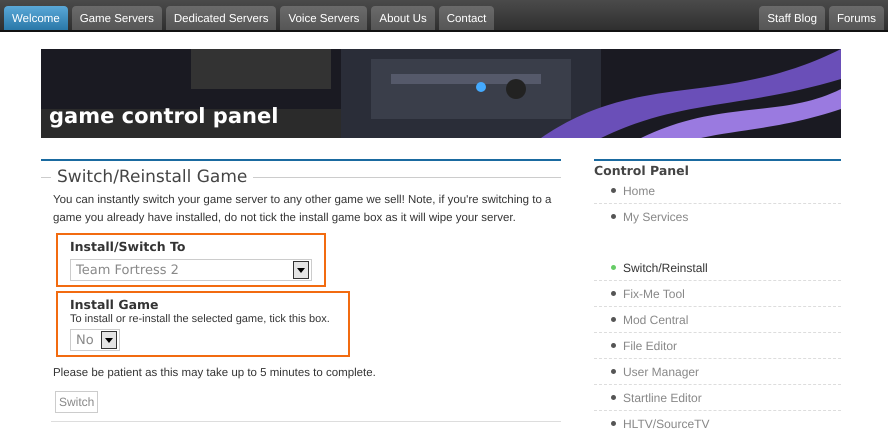 This screenshot has height=442, width=888. I want to click on field-hint: To install or re-install the selected game, tick this box., so click(200, 319).